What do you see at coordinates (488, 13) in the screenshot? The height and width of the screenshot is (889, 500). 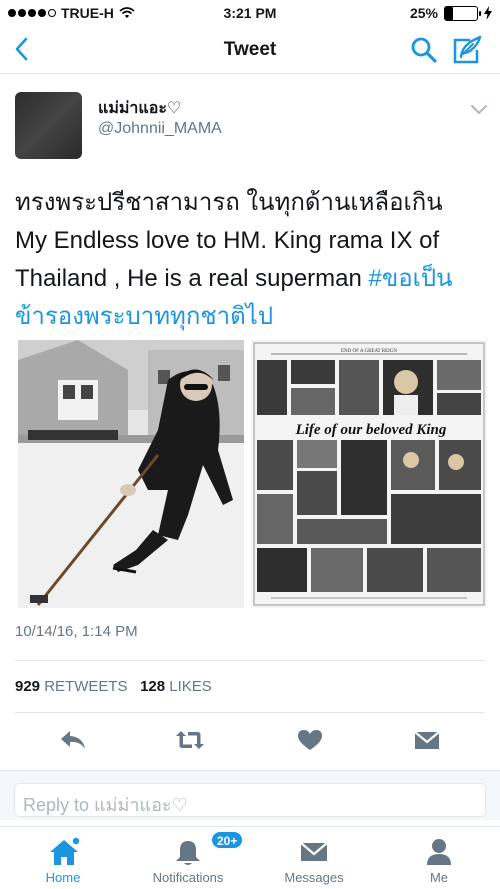 I see `charging-bolt-icon` at bounding box center [488, 13].